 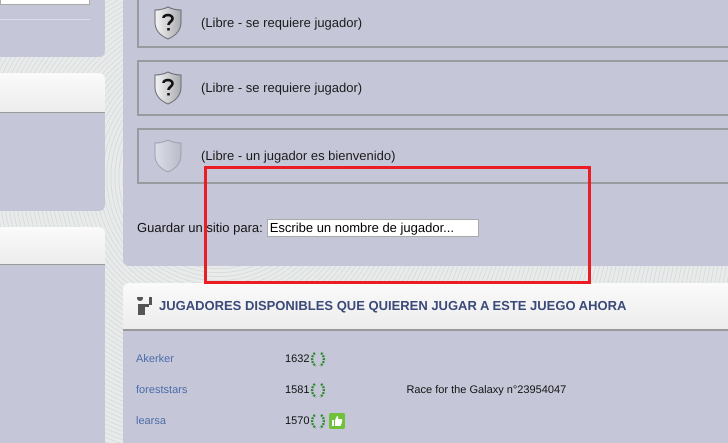 What do you see at coordinates (392, 306) in the screenshot?
I see `section-title: JUGADORES DISPONIBLES QUE QUIEREN JUGAR A ESTE JUEGO AHORA` at bounding box center [392, 306].